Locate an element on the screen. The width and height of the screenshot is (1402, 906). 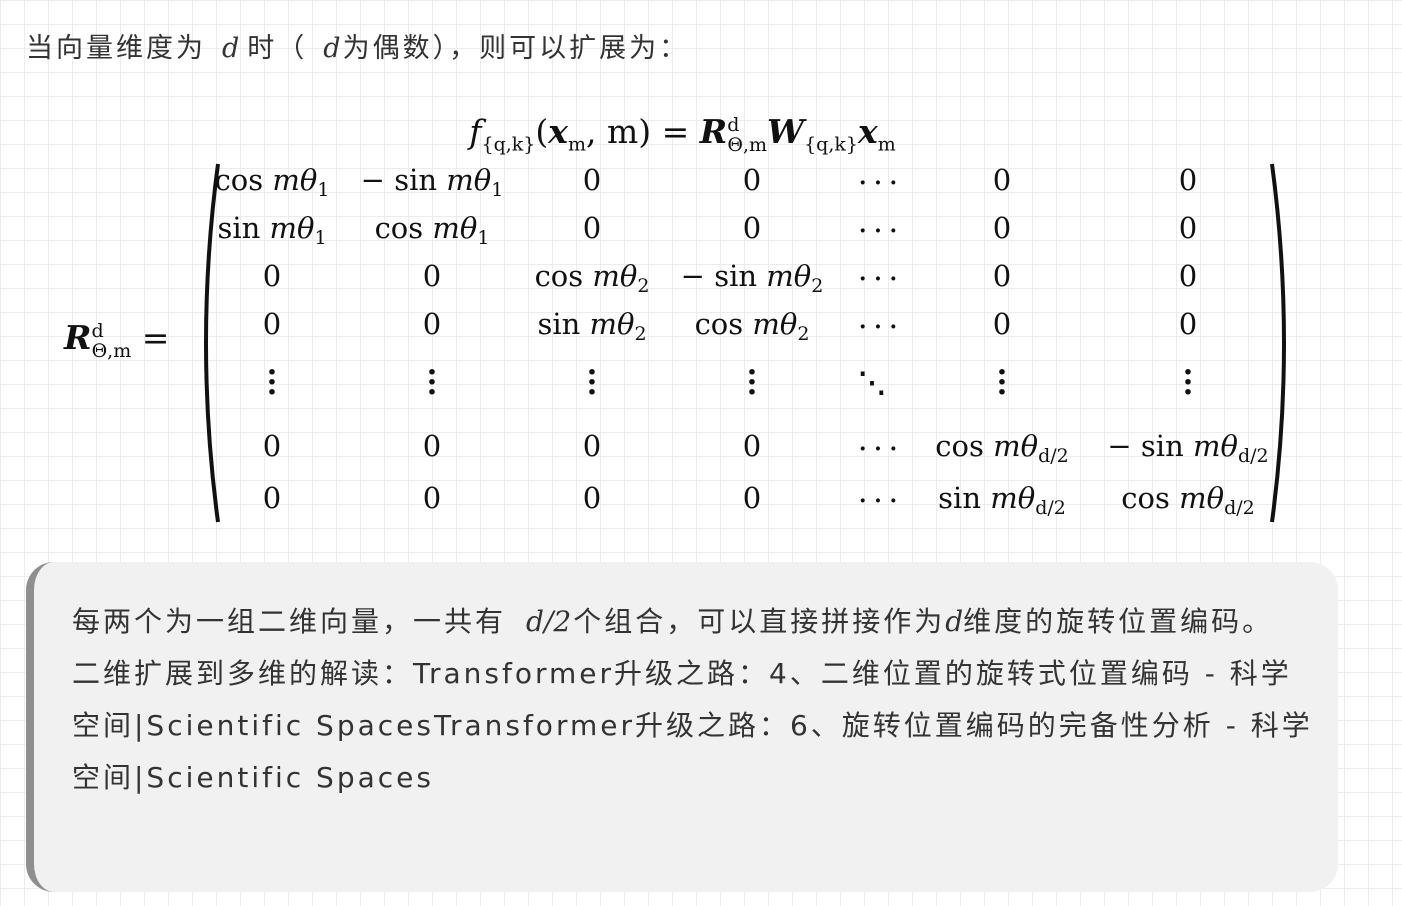
matrix-cell-r5-c4: · · · is located at coordinates (752, 382).